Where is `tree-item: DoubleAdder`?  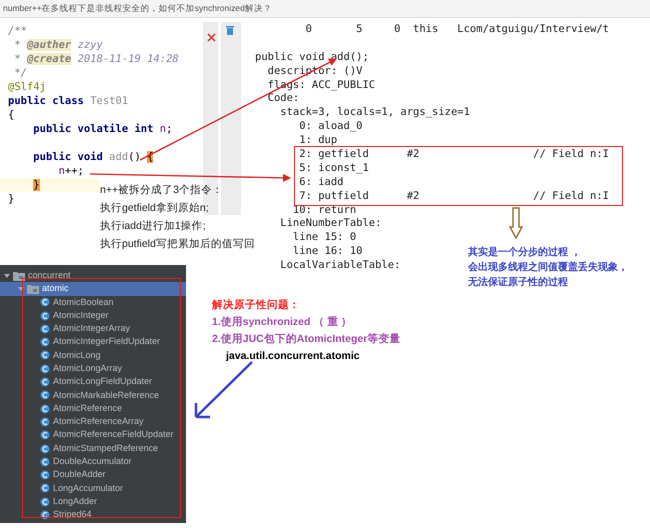
tree-item: DoubleAdder is located at coordinates (93, 475).